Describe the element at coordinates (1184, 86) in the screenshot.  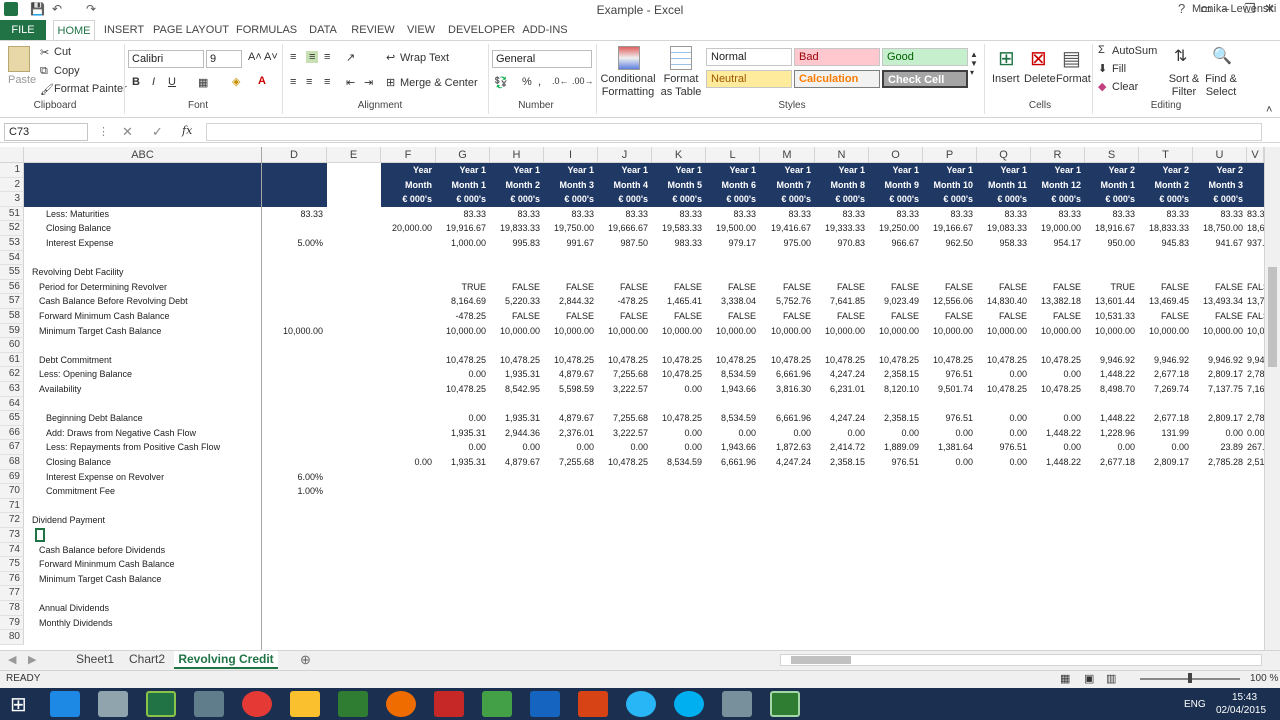
I see `sort-filter-button: Sort & Filter` at that location.